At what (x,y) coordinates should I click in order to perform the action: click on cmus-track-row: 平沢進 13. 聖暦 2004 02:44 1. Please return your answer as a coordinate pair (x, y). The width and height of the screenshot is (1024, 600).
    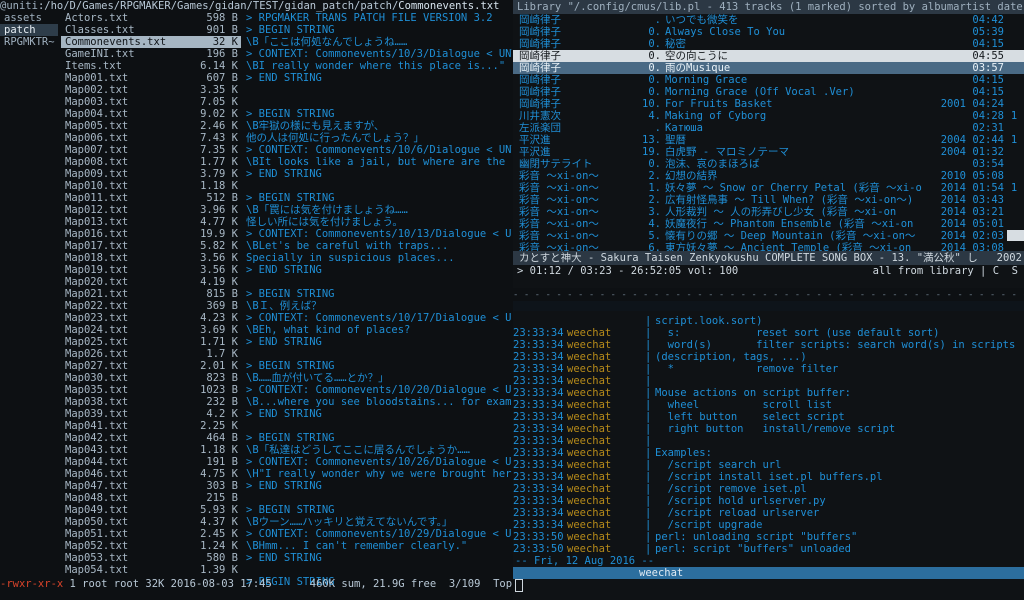
    Looking at the image, I should click on (768, 140).